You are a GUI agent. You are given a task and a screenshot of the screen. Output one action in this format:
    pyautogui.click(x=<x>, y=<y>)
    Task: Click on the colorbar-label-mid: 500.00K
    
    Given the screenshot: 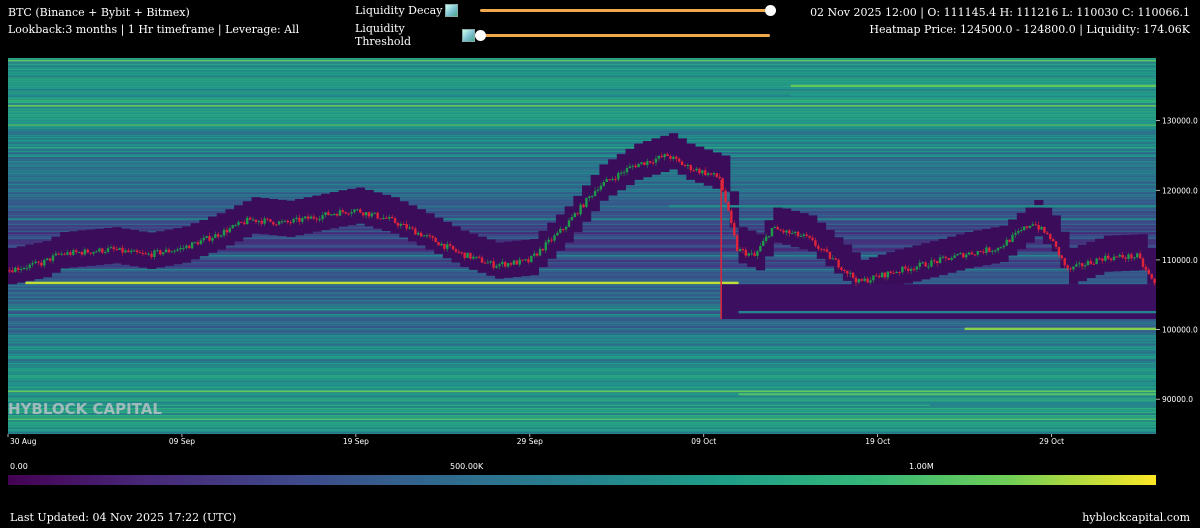 What is the action you would take?
    pyautogui.click(x=467, y=466)
    